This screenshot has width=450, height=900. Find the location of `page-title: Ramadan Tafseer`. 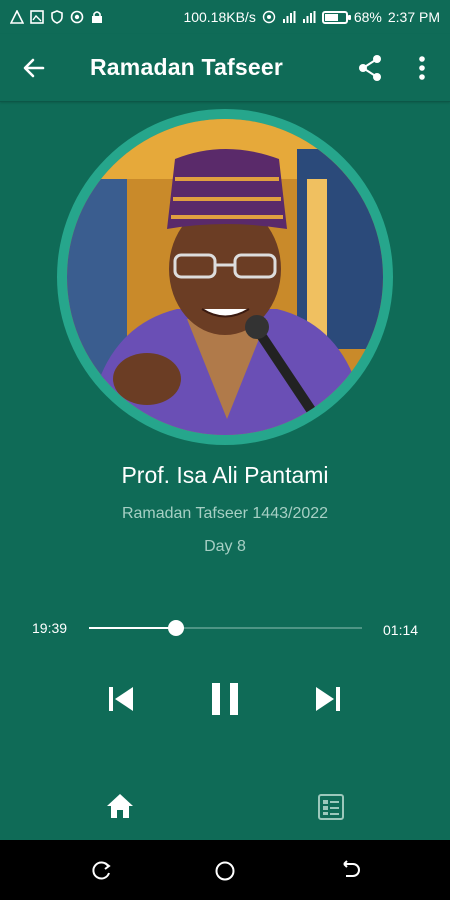

page-title: Ramadan Tafseer is located at coordinates (187, 67).